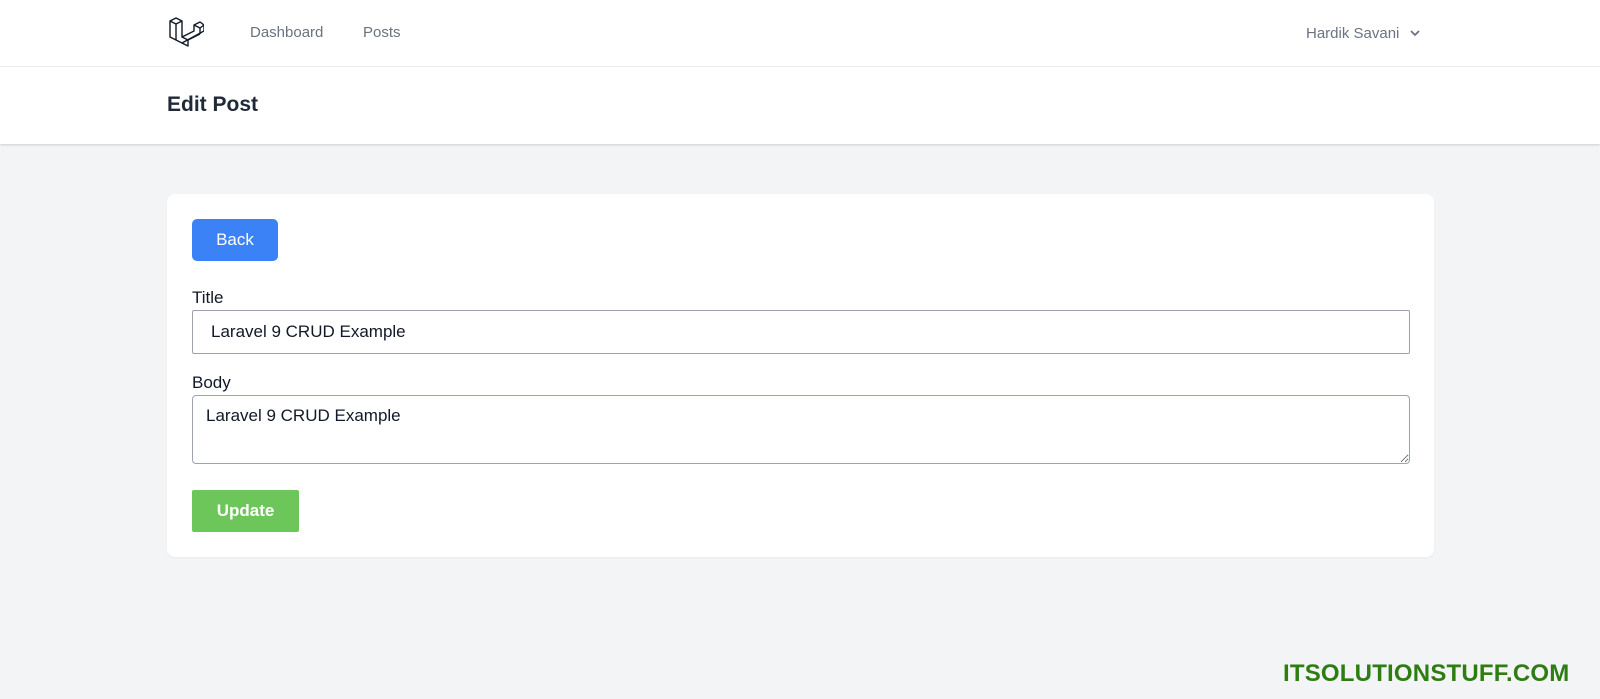 The height and width of the screenshot is (699, 1600). I want to click on laravel-logo-icon, so click(186, 33).